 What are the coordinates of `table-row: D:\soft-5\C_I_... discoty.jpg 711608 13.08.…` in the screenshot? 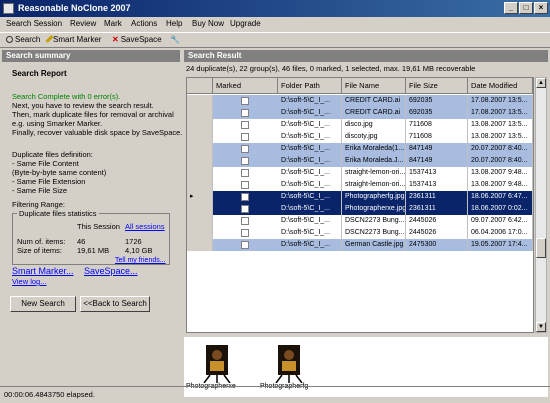 It's located at (360, 137).